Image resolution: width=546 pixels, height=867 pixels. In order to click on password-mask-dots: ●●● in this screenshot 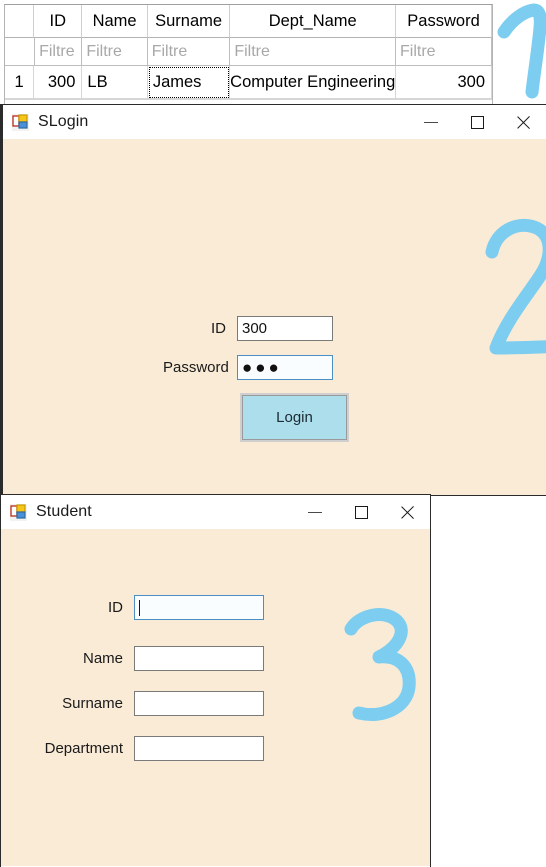, I will do `click(262, 367)`.